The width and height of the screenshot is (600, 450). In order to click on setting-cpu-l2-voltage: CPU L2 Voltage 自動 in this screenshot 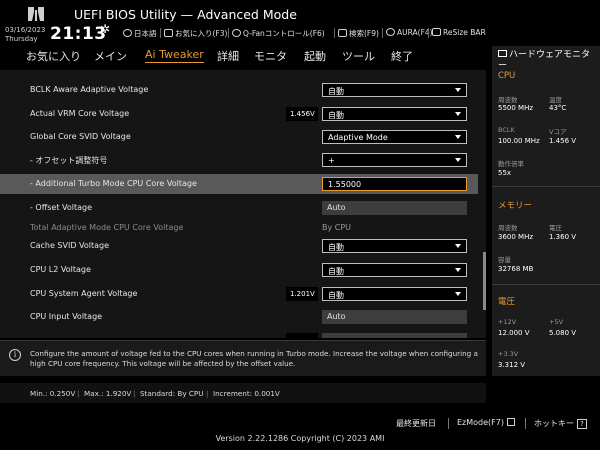, I will do `click(239, 270)`.